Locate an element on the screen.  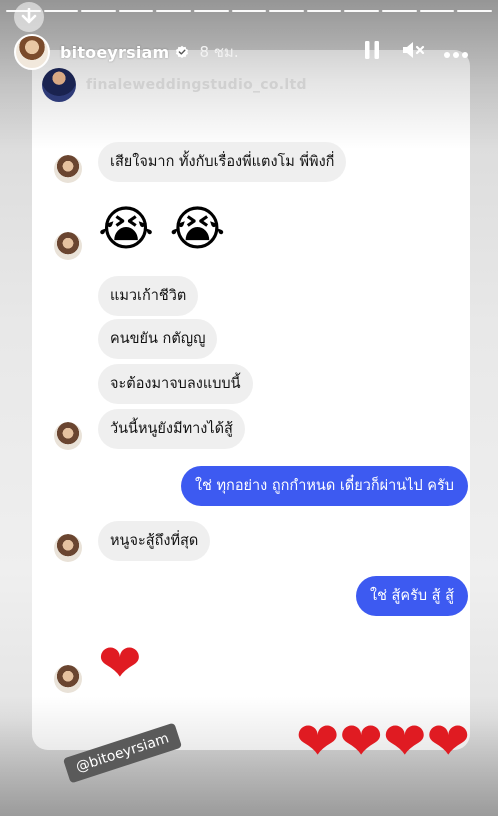
contact-avatar is located at coordinates (59, 85).